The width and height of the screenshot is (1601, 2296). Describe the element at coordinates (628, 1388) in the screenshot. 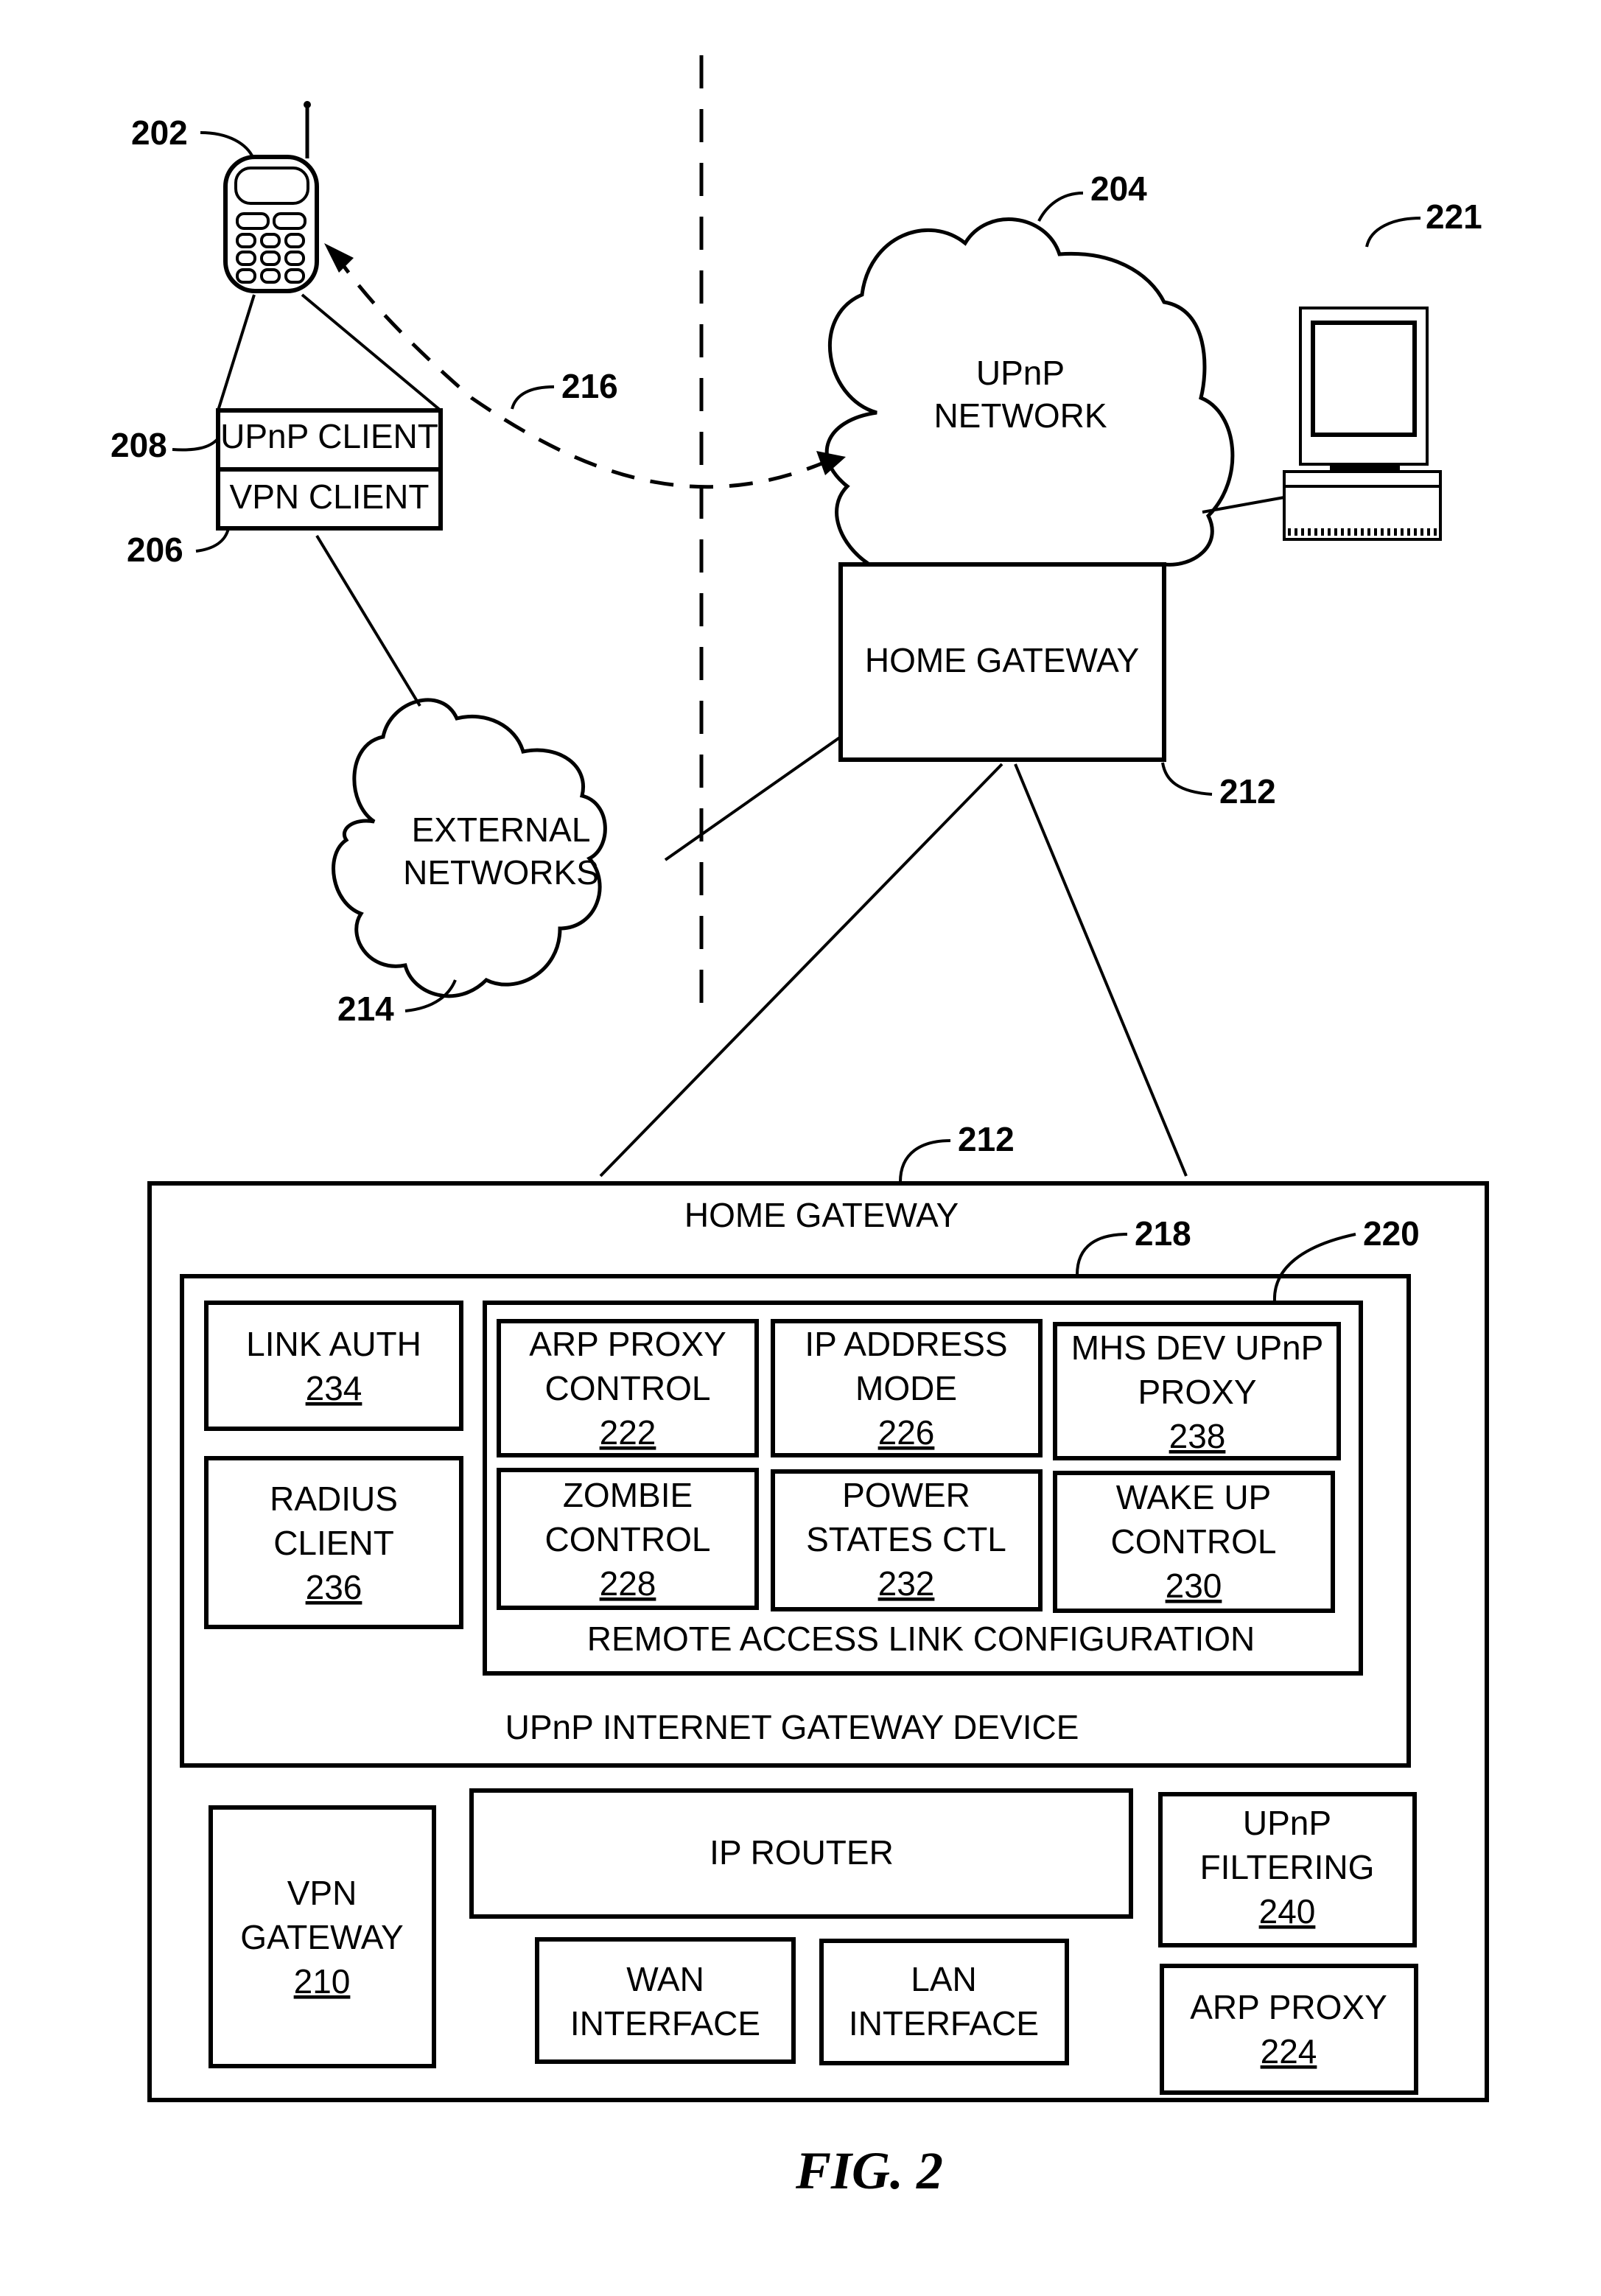

I see `arp-proxy-control-label-2: CONTROL` at that location.